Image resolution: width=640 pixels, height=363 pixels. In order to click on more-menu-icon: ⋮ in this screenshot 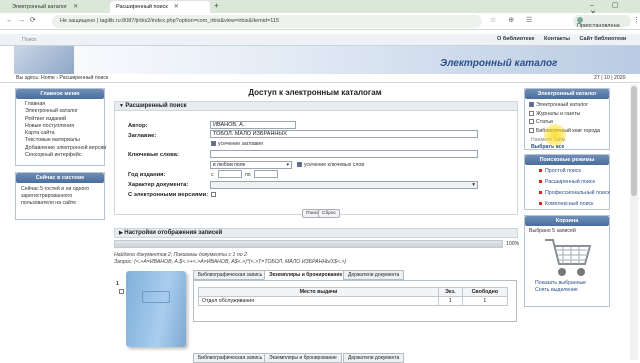, I will do `click(636, 20)`.